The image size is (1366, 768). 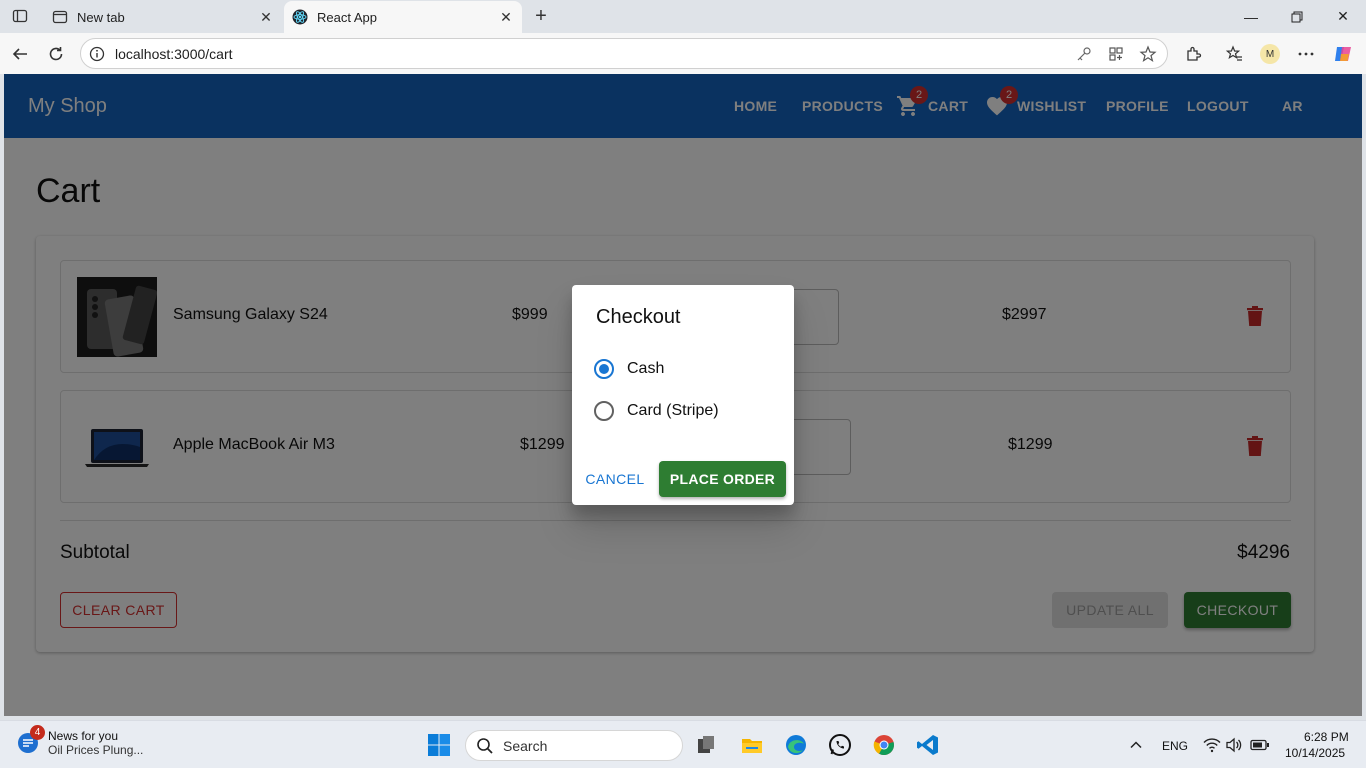 I want to click on search-label: Search, so click(x=525, y=745).